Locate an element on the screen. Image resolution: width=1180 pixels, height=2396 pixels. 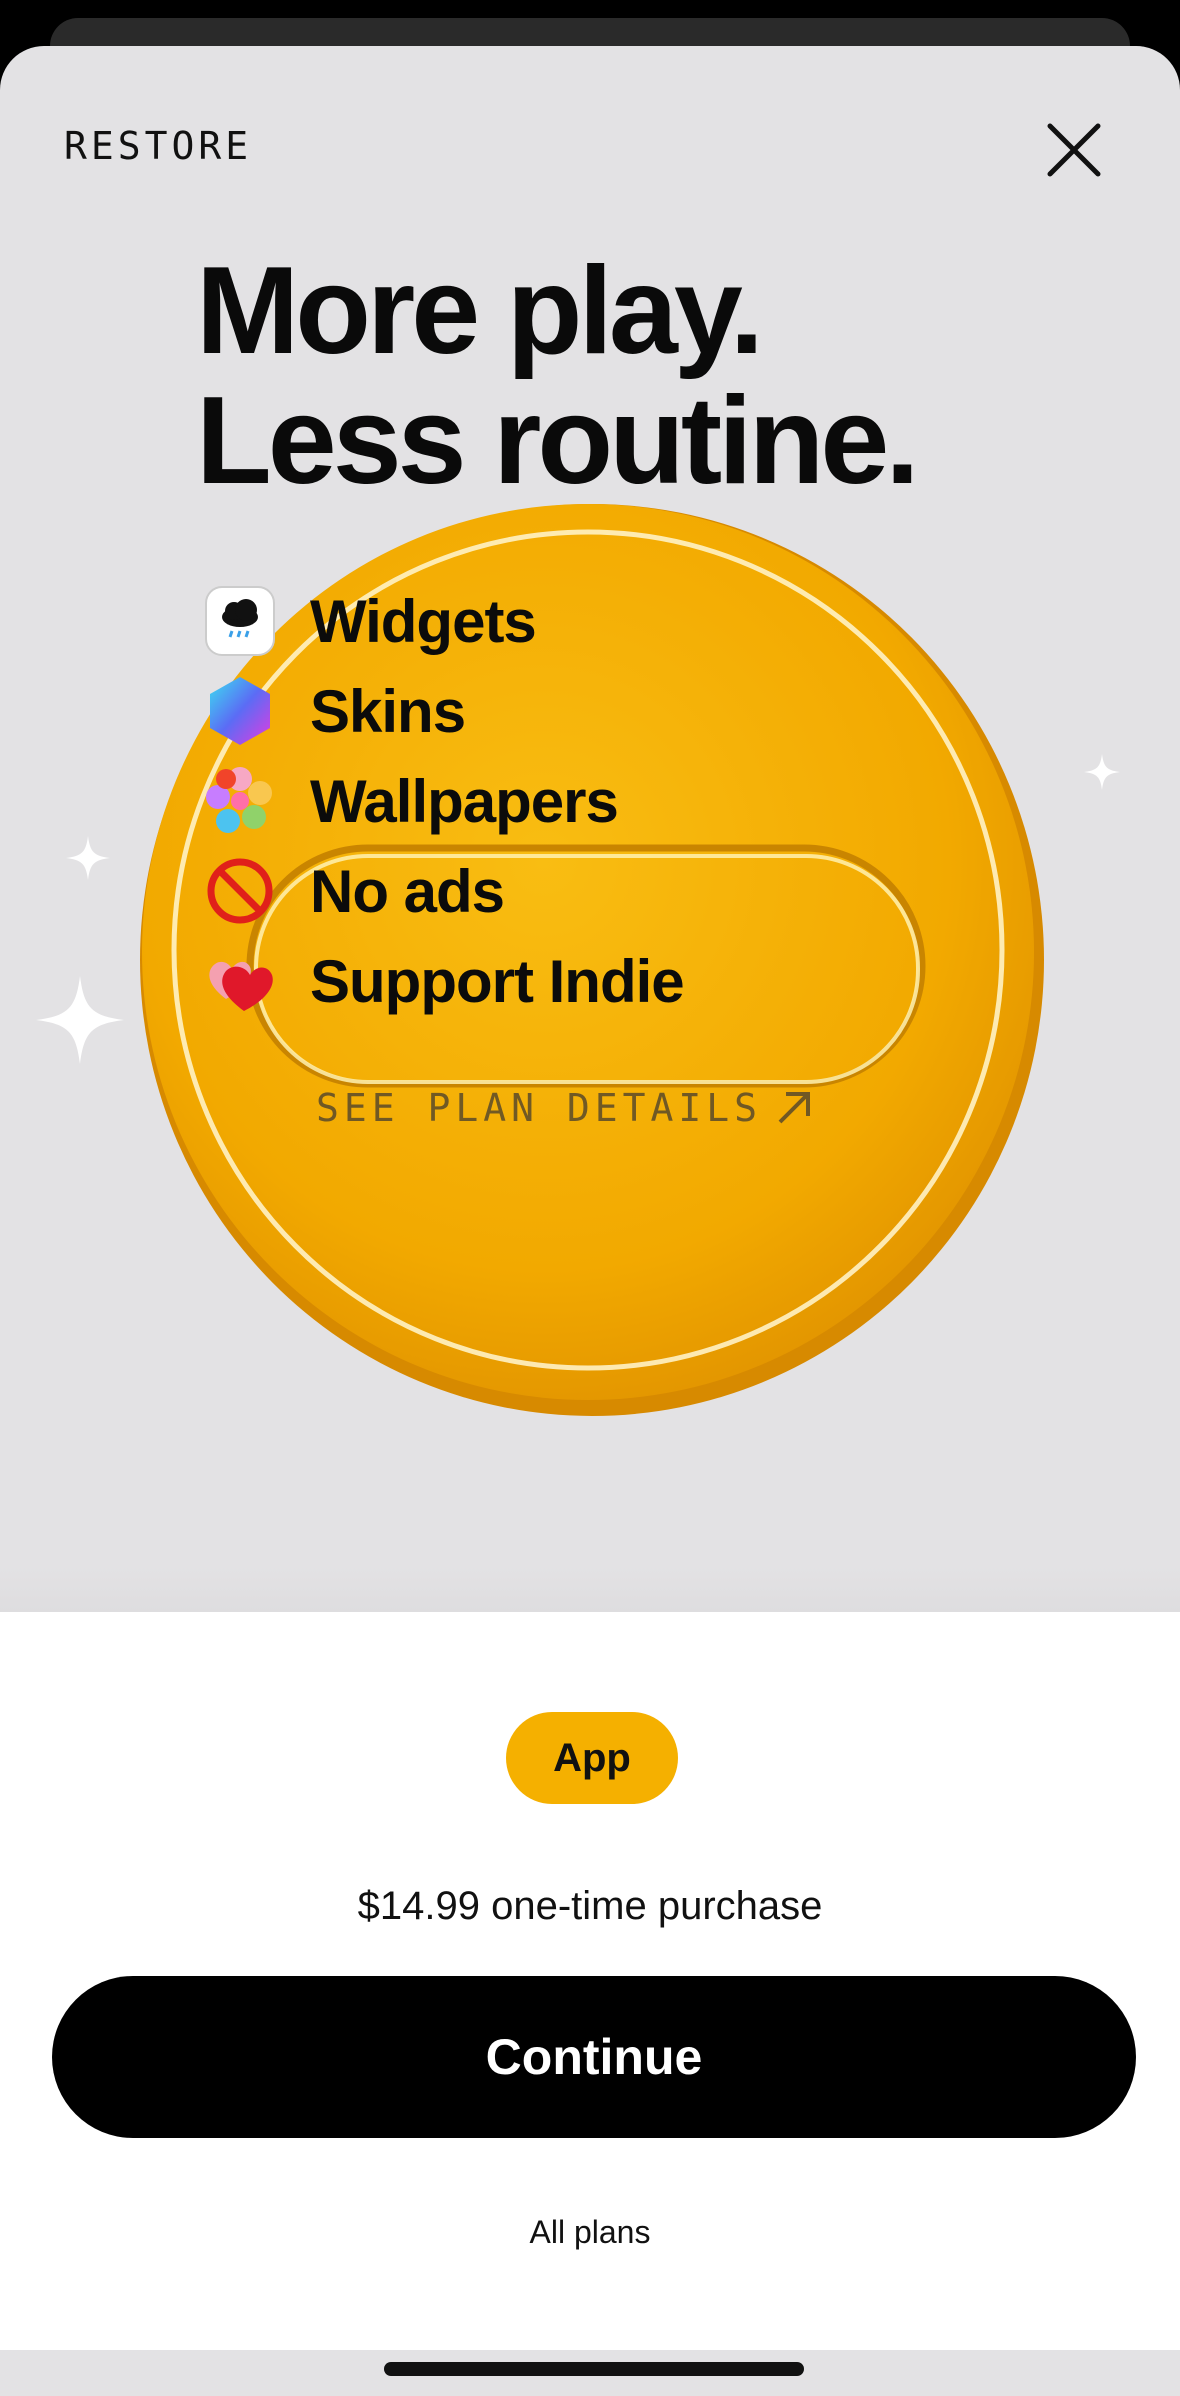
feature-skins: Skins is located at coordinates (335, 711).